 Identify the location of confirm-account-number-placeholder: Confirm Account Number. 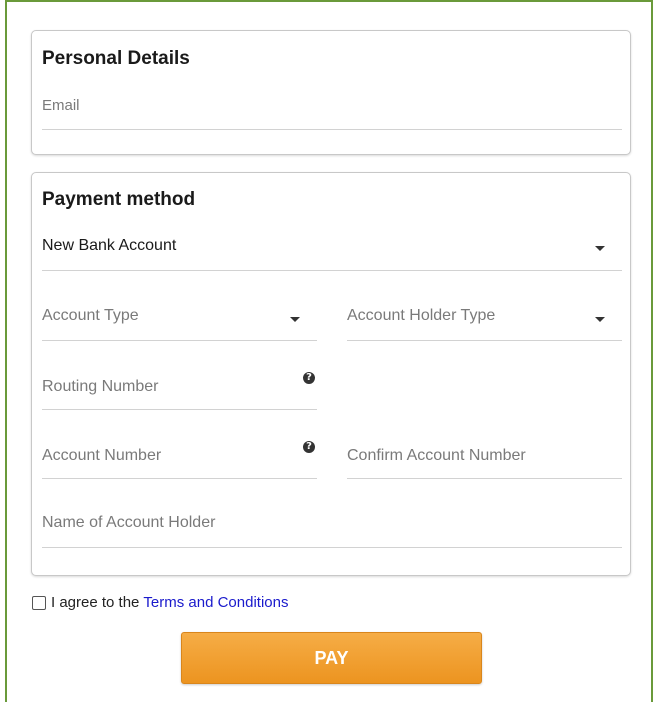
(436, 455).